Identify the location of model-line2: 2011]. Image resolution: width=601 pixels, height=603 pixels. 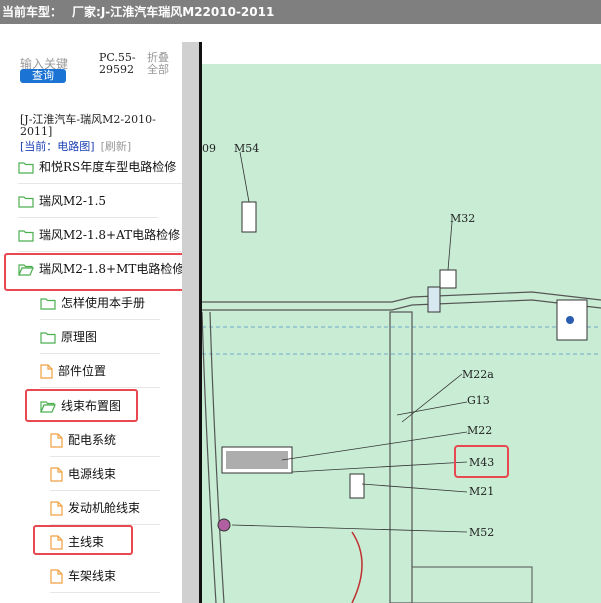
(36, 131).